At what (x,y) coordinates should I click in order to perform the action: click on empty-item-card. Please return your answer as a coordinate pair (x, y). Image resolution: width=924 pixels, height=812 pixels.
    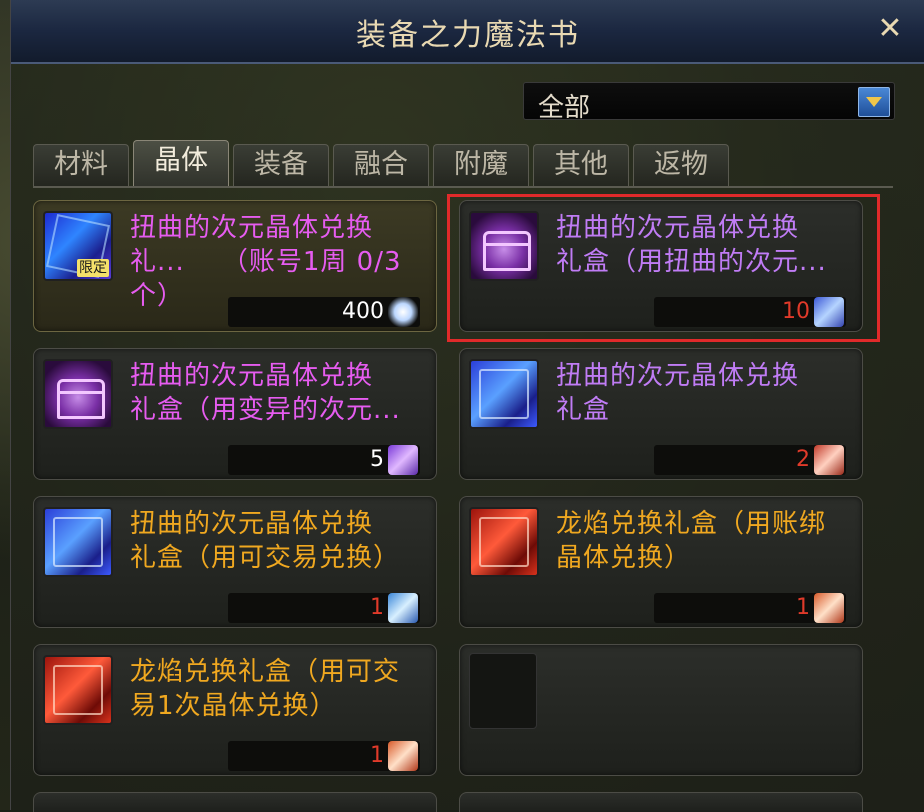
    Looking at the image, I should click on (661, 710).